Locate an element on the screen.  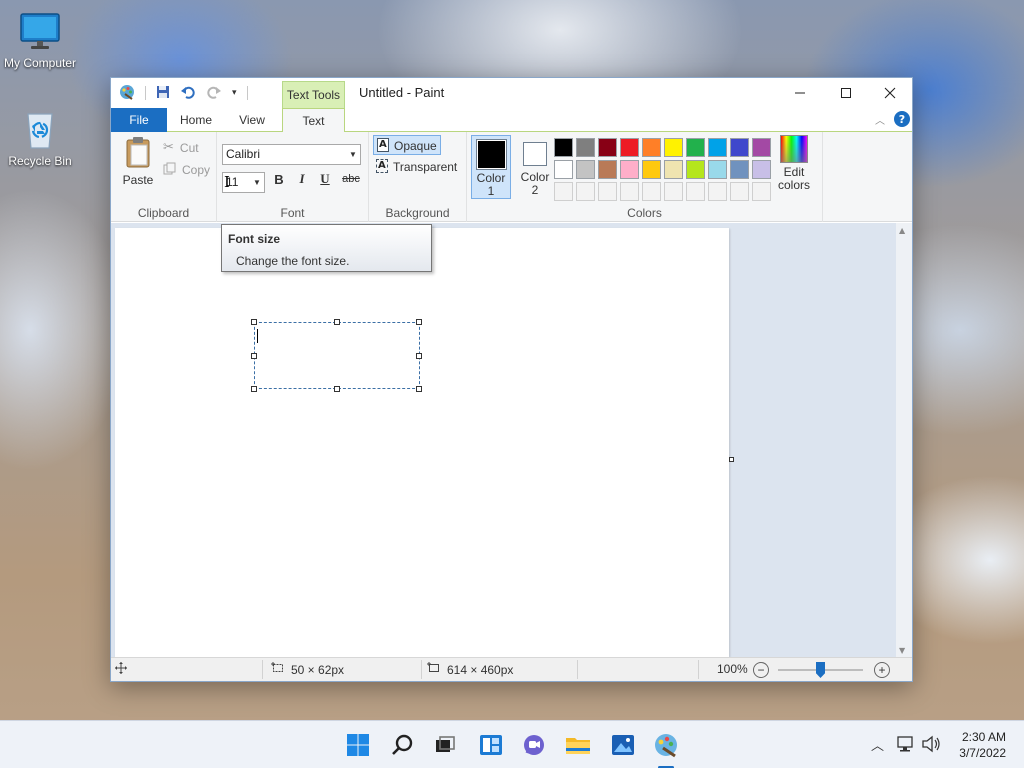
edit-colors-line2: colors is located at coordinates (793, 185).